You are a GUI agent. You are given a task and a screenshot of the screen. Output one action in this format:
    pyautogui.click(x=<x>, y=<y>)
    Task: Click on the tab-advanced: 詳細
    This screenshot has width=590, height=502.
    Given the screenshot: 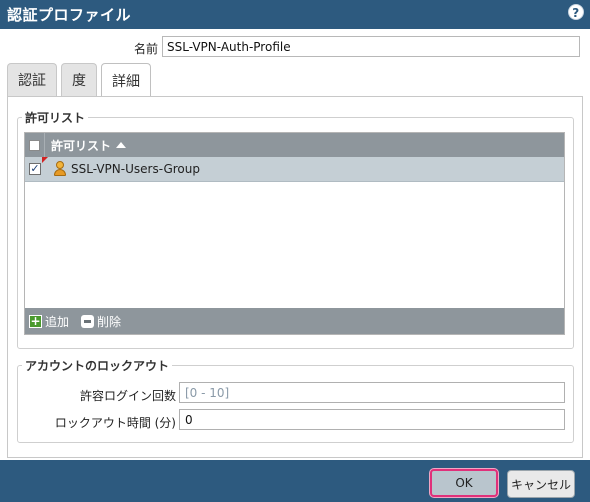 What is the action you would take?
    pyautogui.click(x=126, y=80)
    